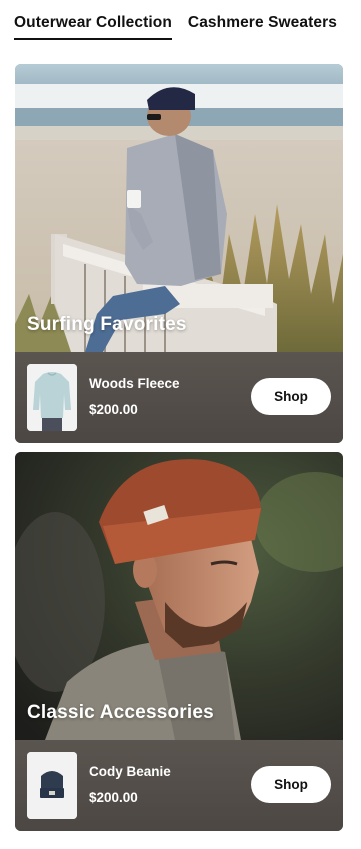 The image size is (361, 849). What do you see at coordinates (180, 22) in the screenshot?
I see `collection-tabs: Outerwear Collection Cashmere Sweaters` at bounding box center [180, 22].